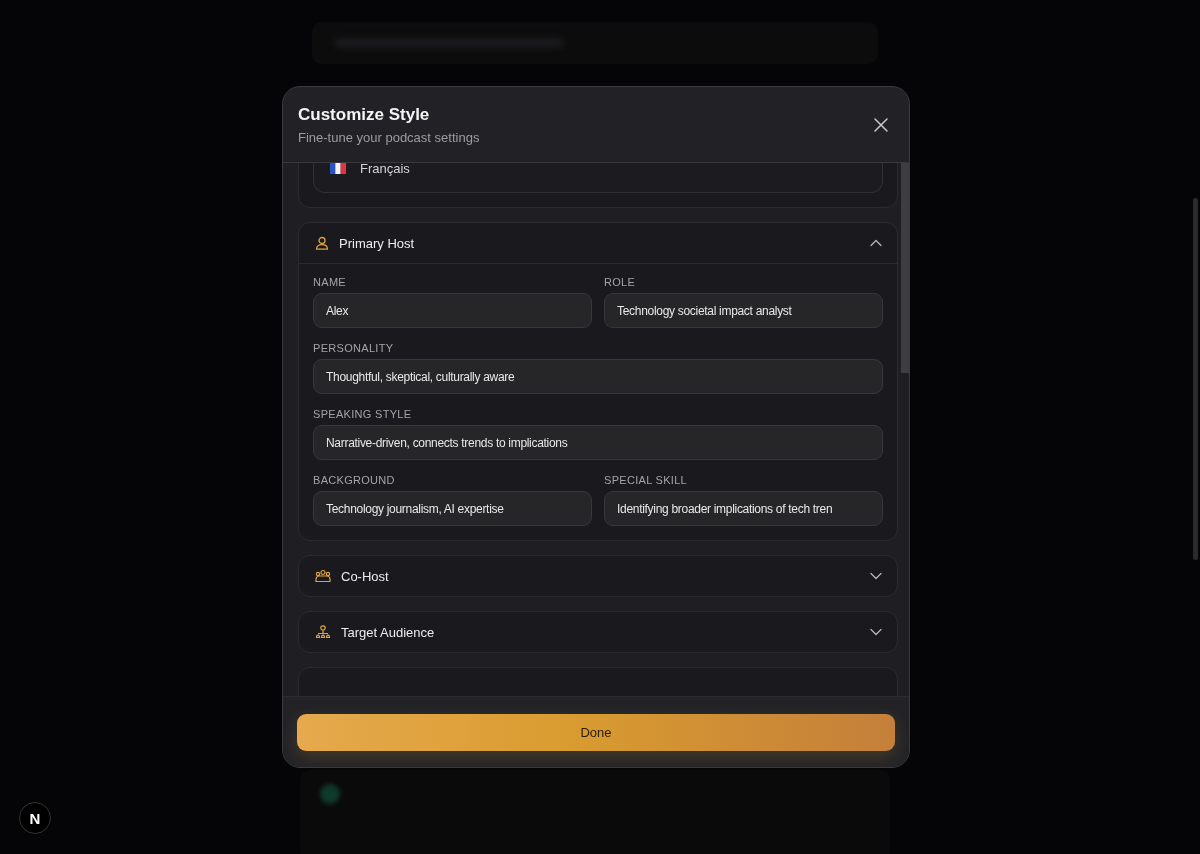 The height and width of the screenshot is (854, 1200). Describe the element at coordinates (598, 442) in the screenshot. I see `input-field: Narrative-driven, connects trends to implications` at that location.